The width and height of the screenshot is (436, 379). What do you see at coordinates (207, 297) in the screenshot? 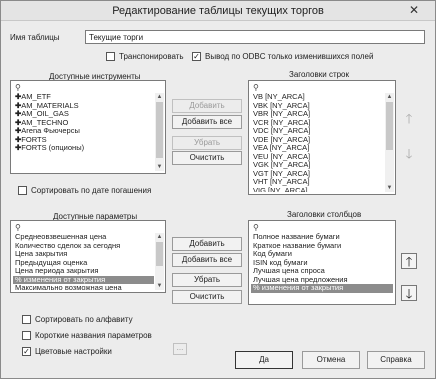
I see `param-clear-button: Очистить` at bounding box center [207, 297].